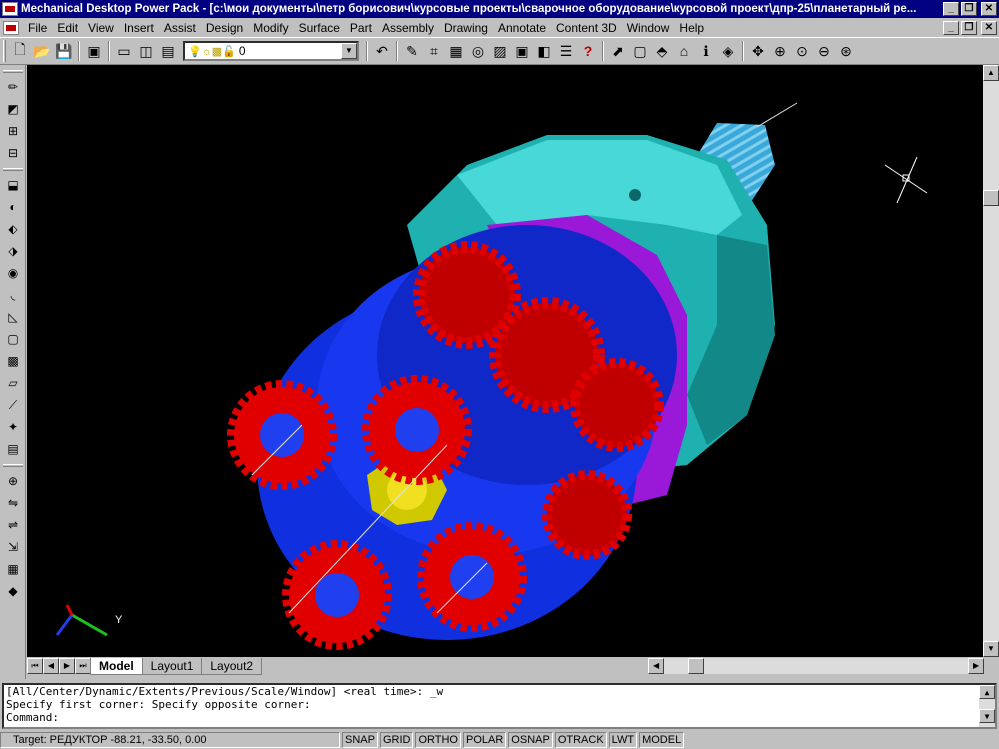 The height and width of the screenshot is (749, 999). I want to click on zoom-extents-icon: ⊛, so click(846, 51).